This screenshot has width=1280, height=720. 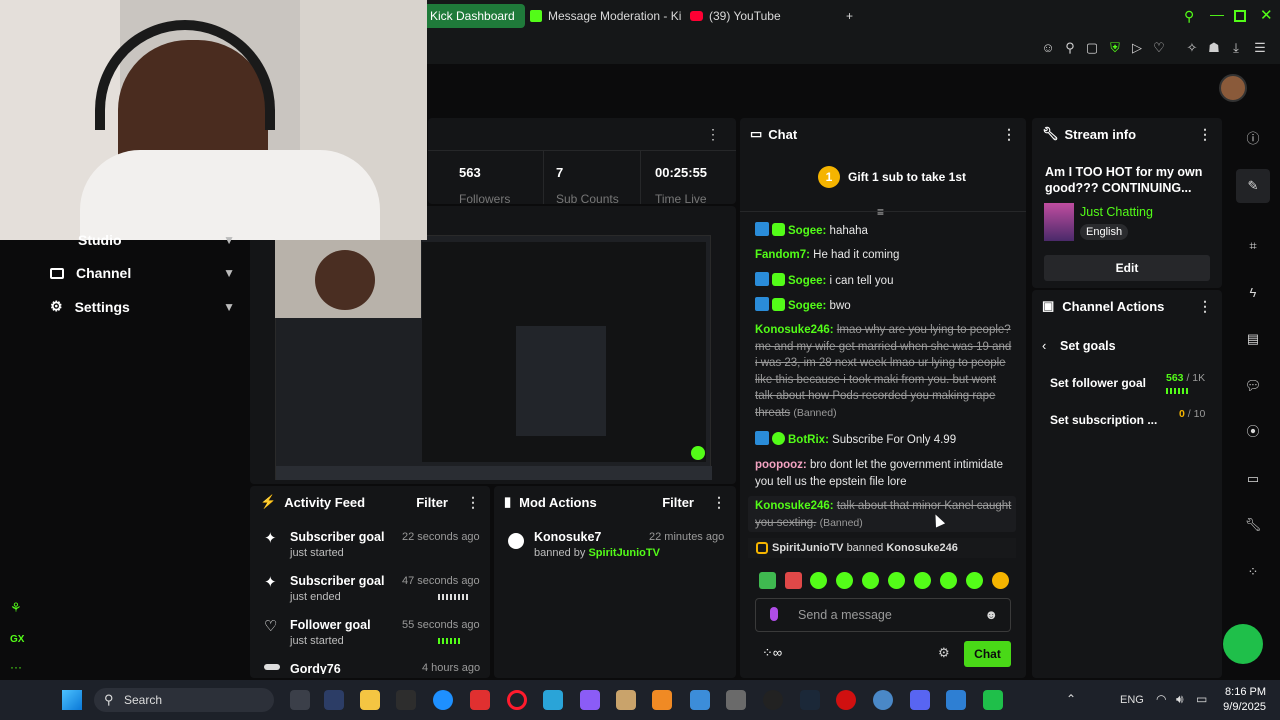 What do you see at coordinates (849, 16) in the screenshot?
I see `new-tab-button: +` at bounding box center [849, 16].